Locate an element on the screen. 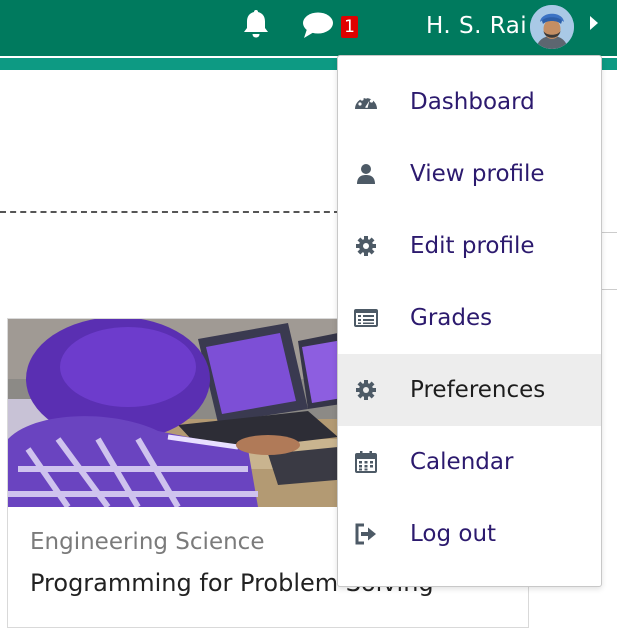 This screenshot has width=617, height=628. message-count-badge: 1 is located at coordinates (349, 27).